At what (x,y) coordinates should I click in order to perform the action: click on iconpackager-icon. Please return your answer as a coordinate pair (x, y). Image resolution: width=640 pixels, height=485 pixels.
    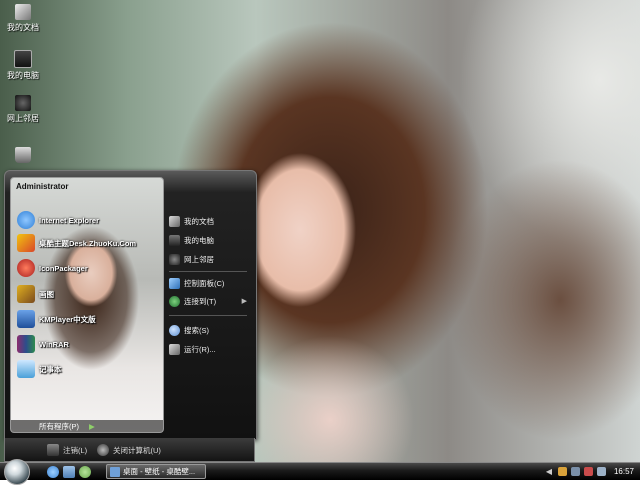
    Looking at the image, I should click on (26, 268).